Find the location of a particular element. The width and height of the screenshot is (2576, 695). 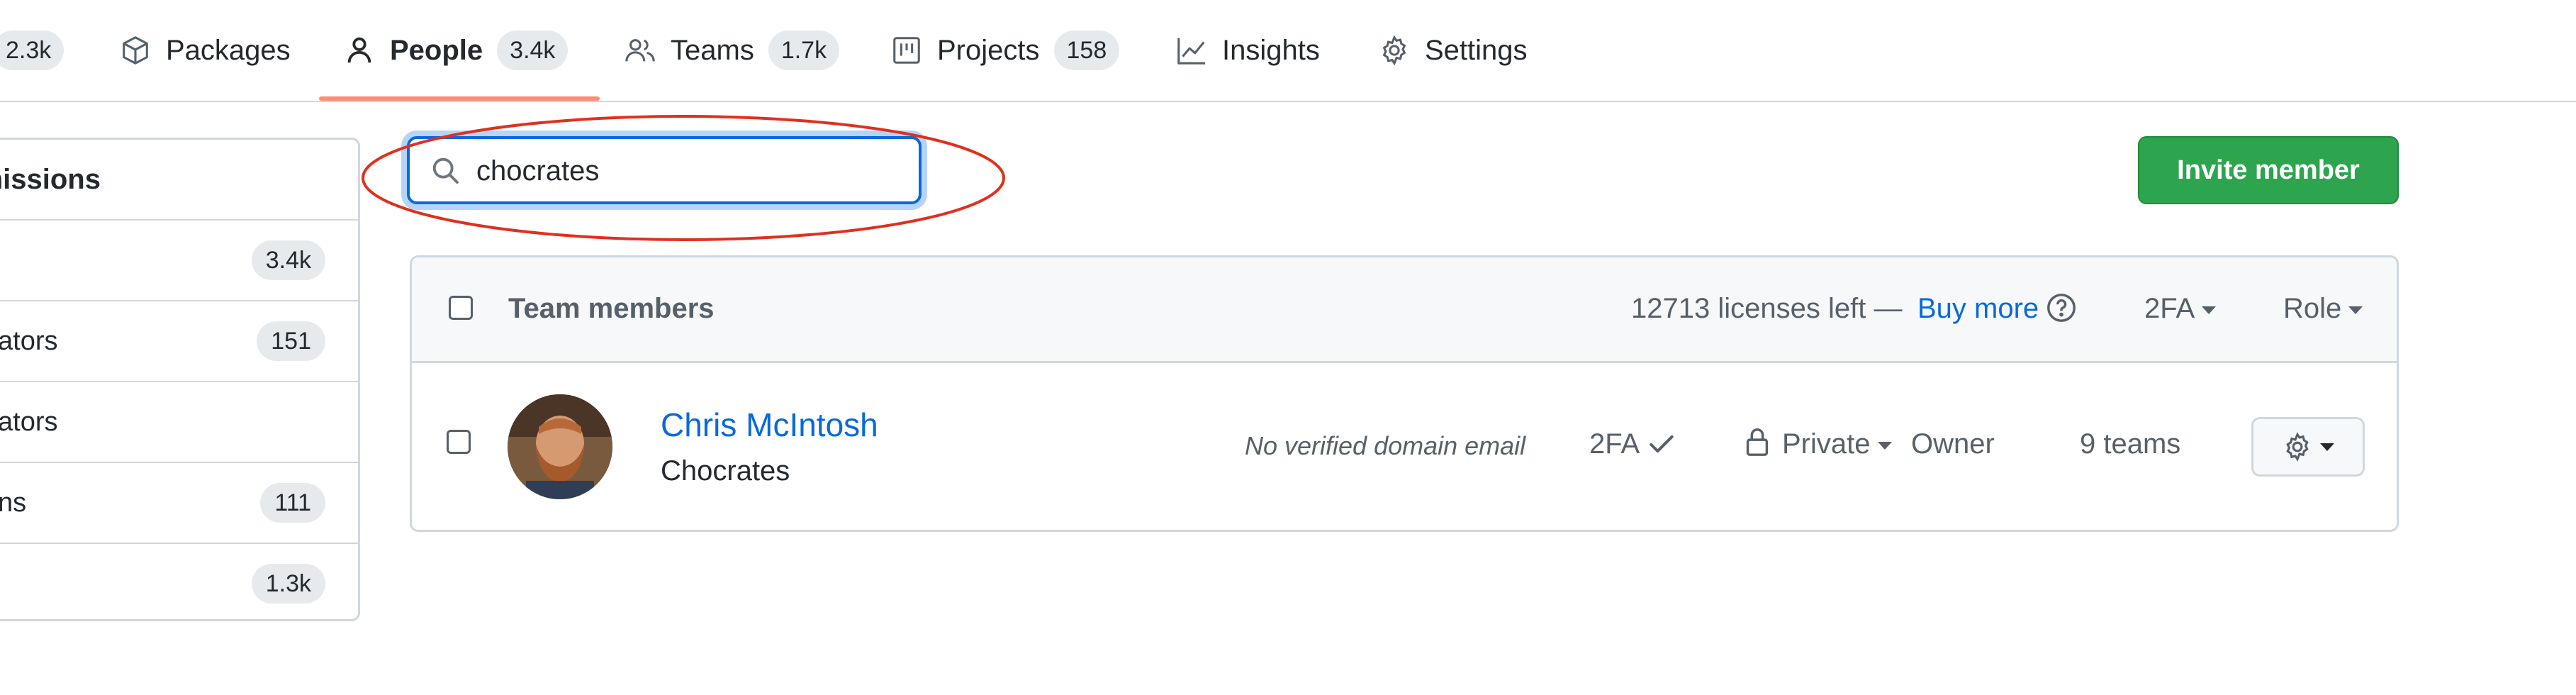

nav-packages-label: Packages is located at coordinates (229, 50).